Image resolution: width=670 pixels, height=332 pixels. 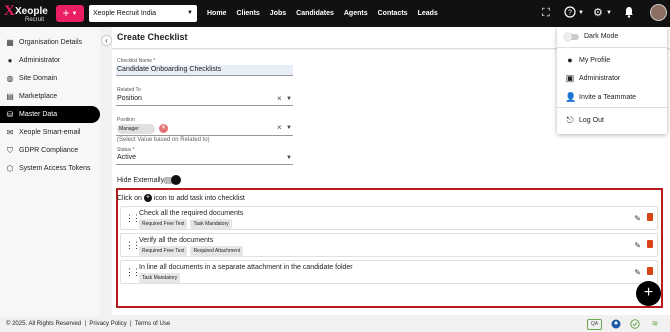 I want to click on add-user-icon: 👤, so click(x=571, y=97).